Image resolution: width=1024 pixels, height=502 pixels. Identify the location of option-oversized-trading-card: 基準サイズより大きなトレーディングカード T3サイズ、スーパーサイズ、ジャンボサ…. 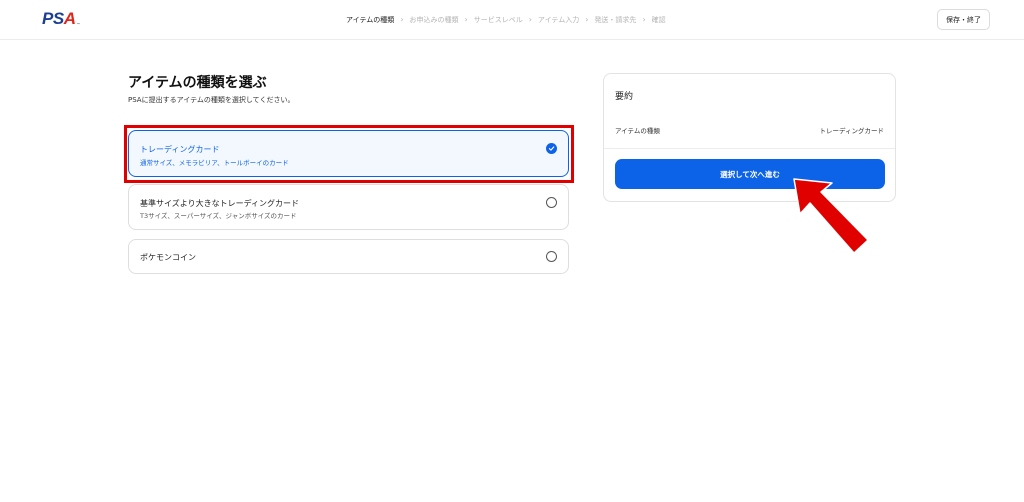
(348, 207).